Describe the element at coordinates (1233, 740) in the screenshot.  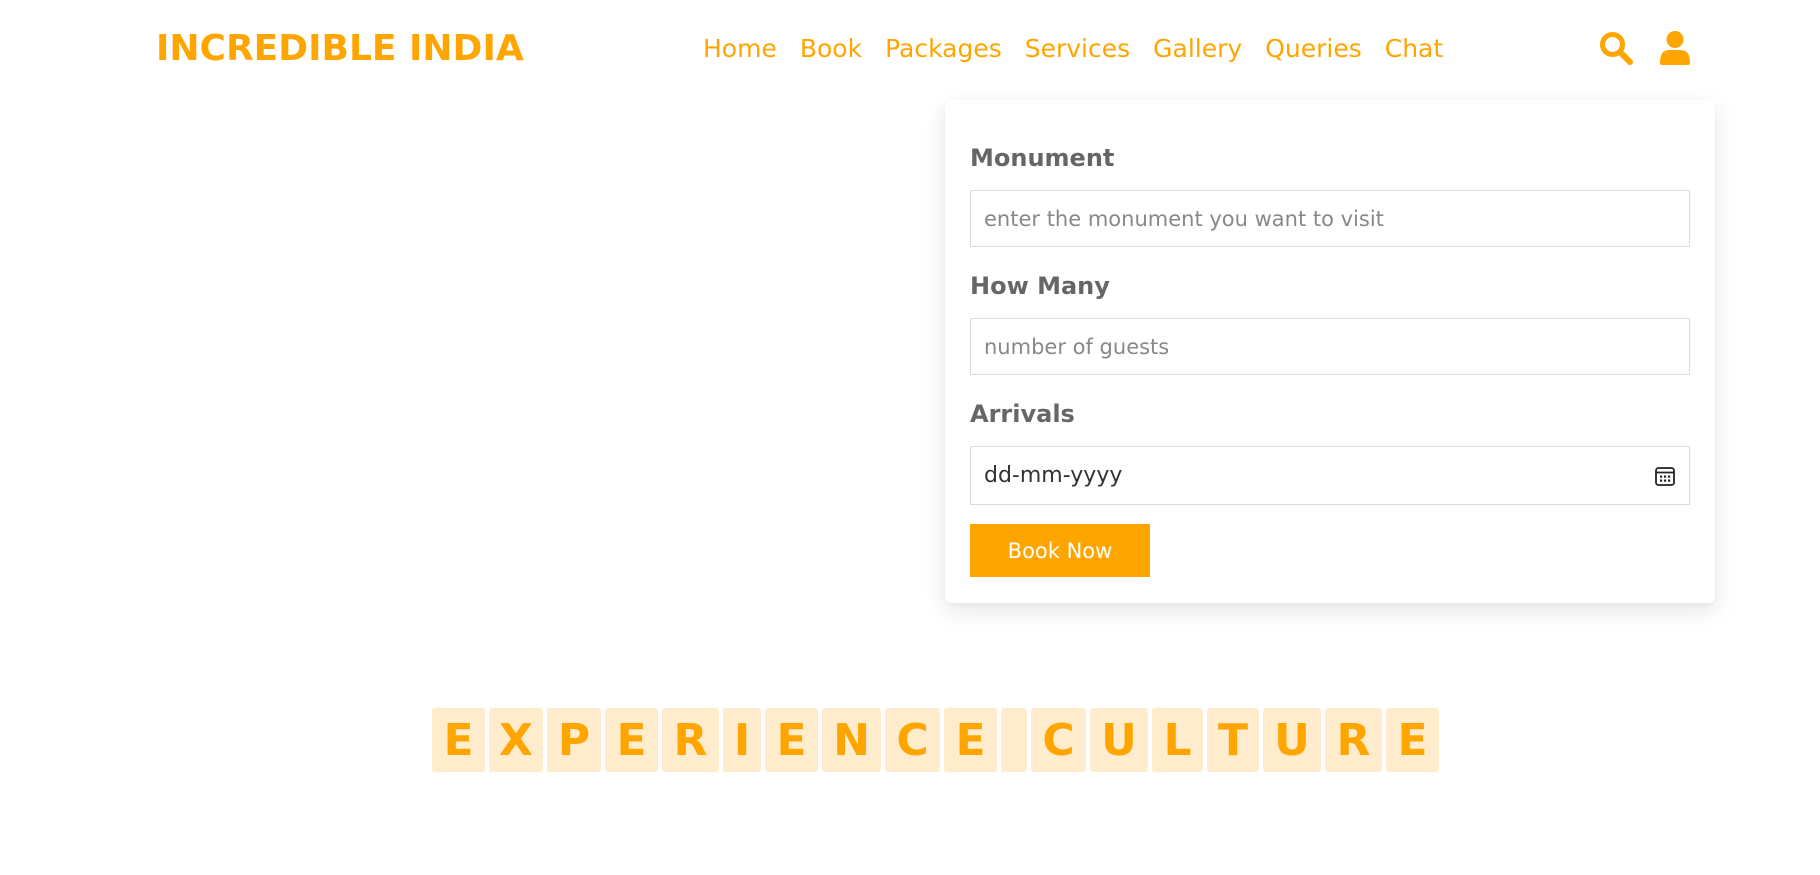
I see `heading-letter-tile: T` at that location.